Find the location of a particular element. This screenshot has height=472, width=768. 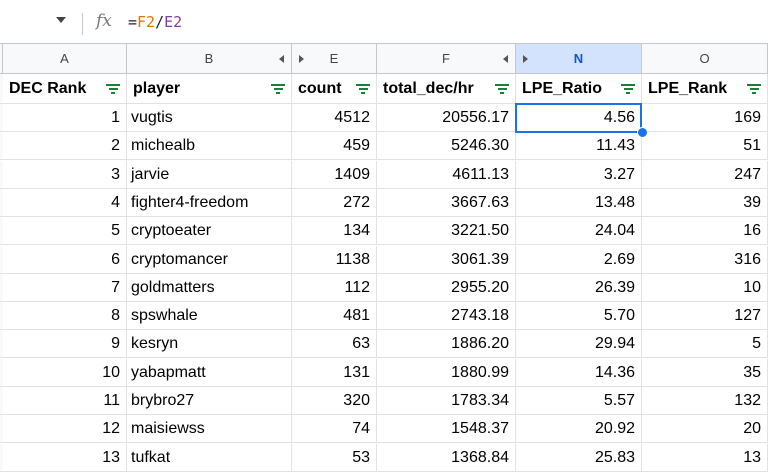

table-cell: 3221.50 is located at coordinates (446, 231).